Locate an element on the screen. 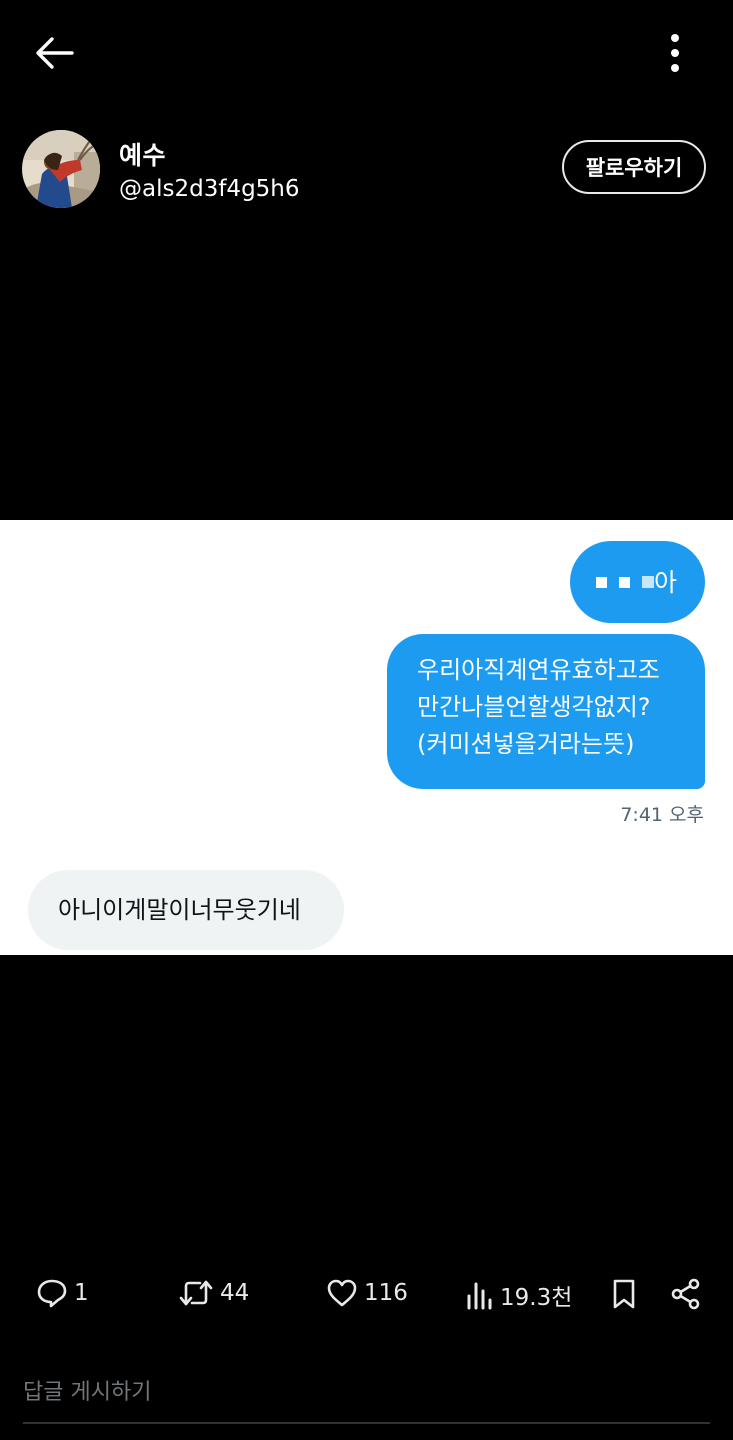  like-button: 116 is located at coordinates (367, 1293).